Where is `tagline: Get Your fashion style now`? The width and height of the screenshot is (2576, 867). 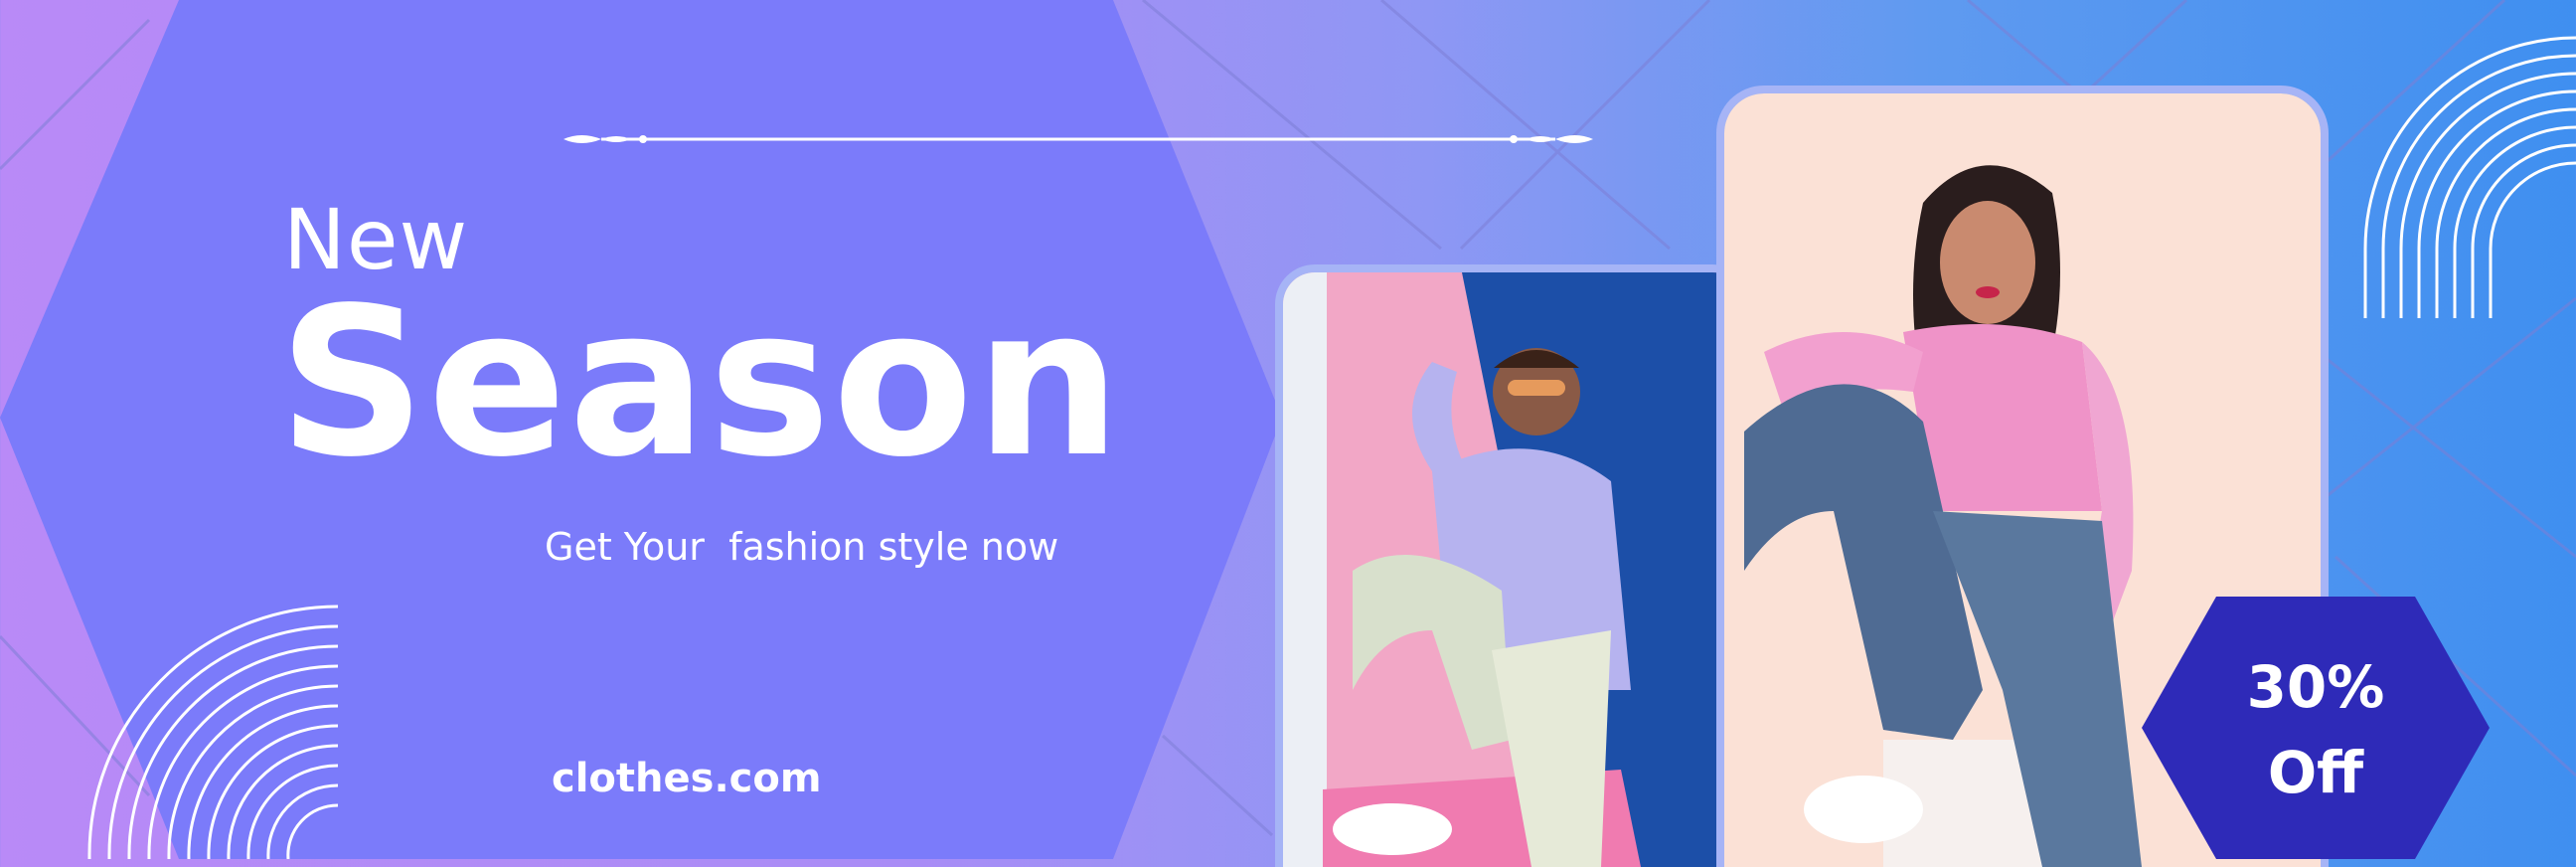 tagline: Get Your fashion style now is located at coordinates (802, 547).